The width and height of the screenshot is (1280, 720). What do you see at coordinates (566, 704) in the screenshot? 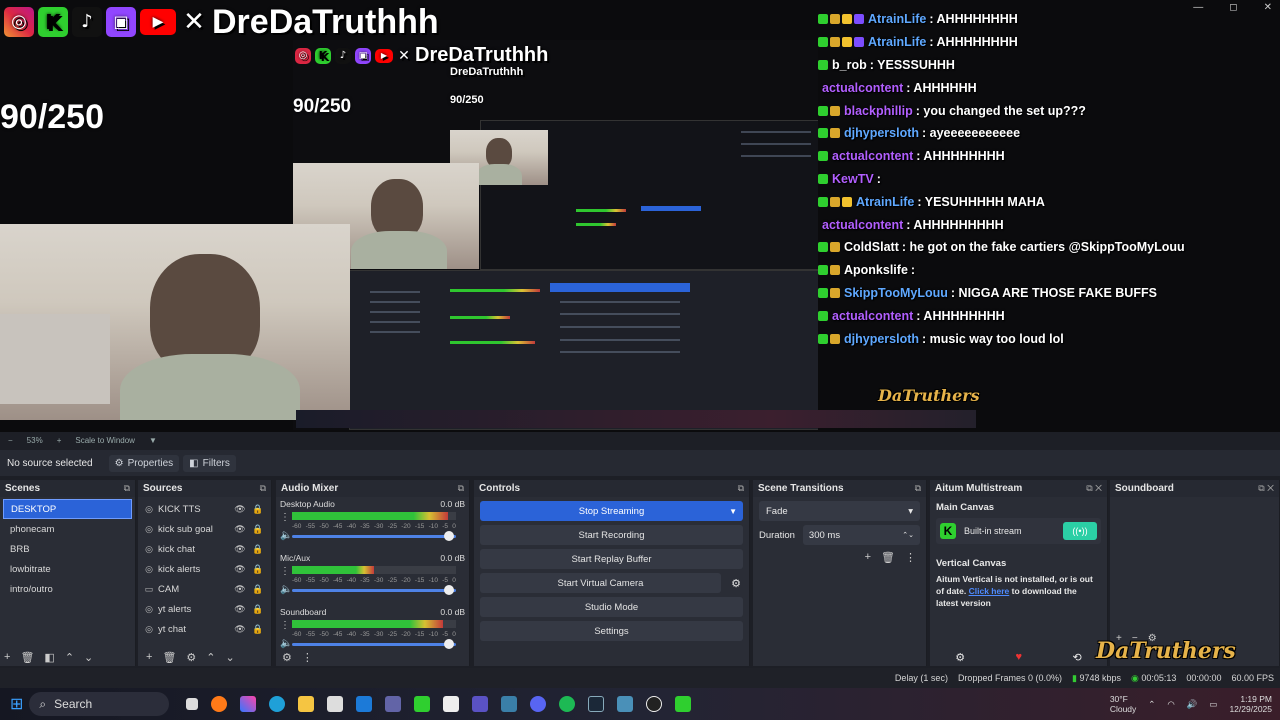
I see `spotify-icon` at bounding box center [566, 704].